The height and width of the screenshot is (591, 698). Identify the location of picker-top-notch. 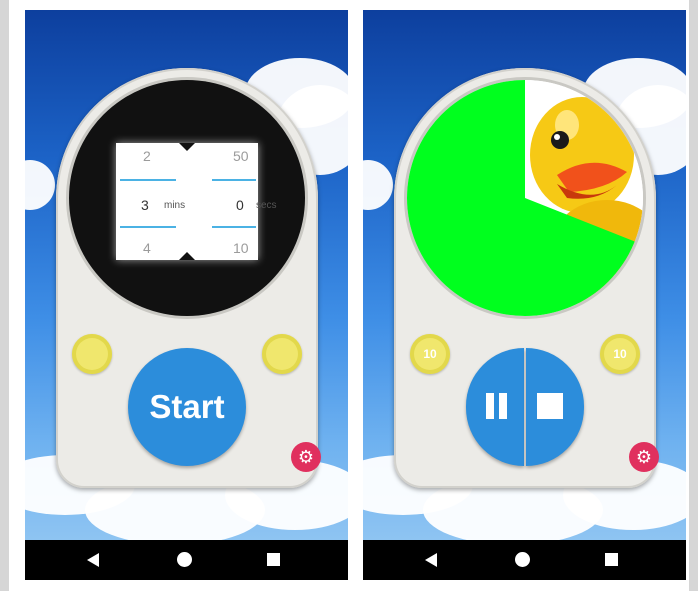
(187, 147).